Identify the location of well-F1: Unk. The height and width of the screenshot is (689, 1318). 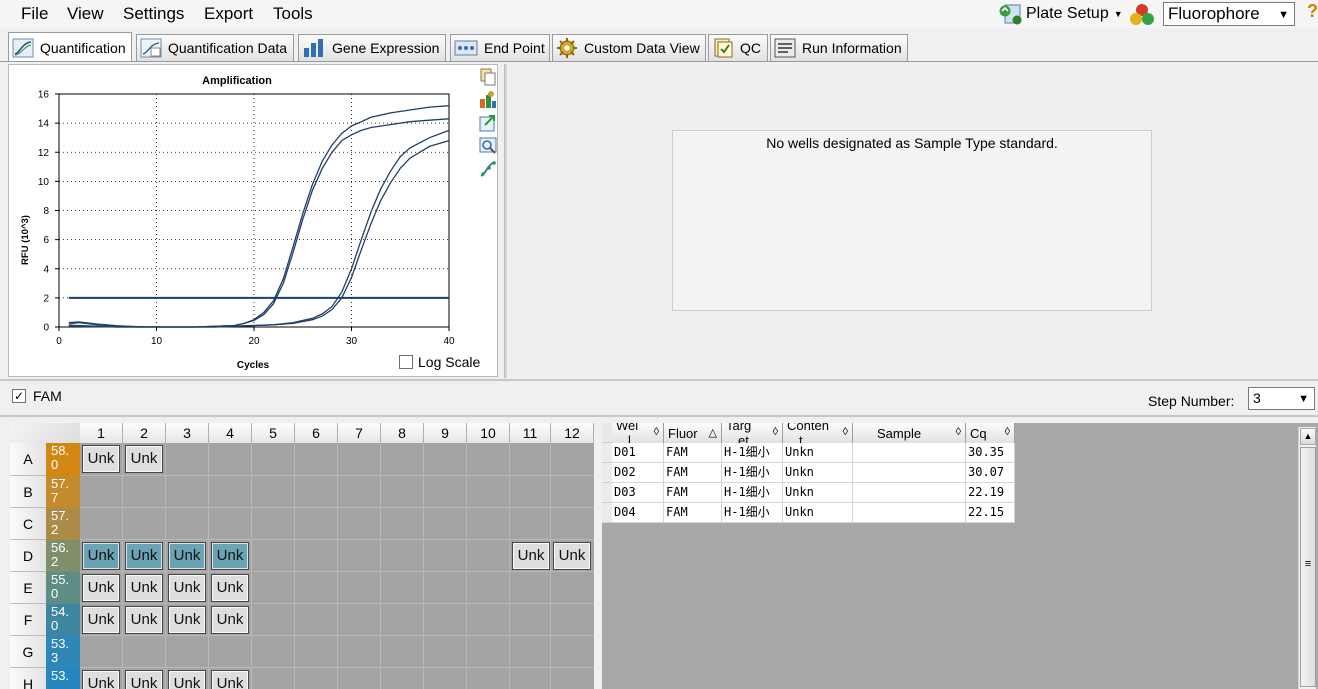
(101, 620).